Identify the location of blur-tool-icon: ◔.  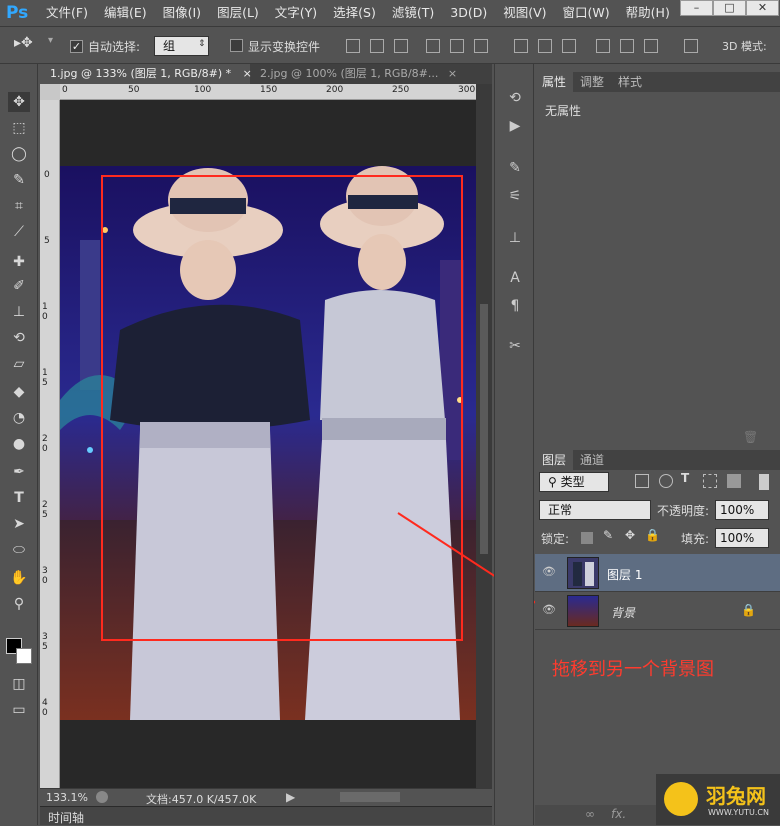
(19, 418).